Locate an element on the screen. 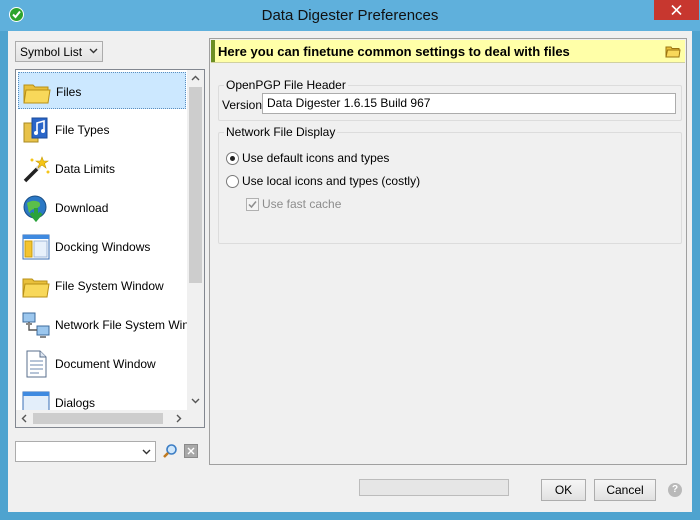  docking-window-icon is located at coordinates (36, 247).